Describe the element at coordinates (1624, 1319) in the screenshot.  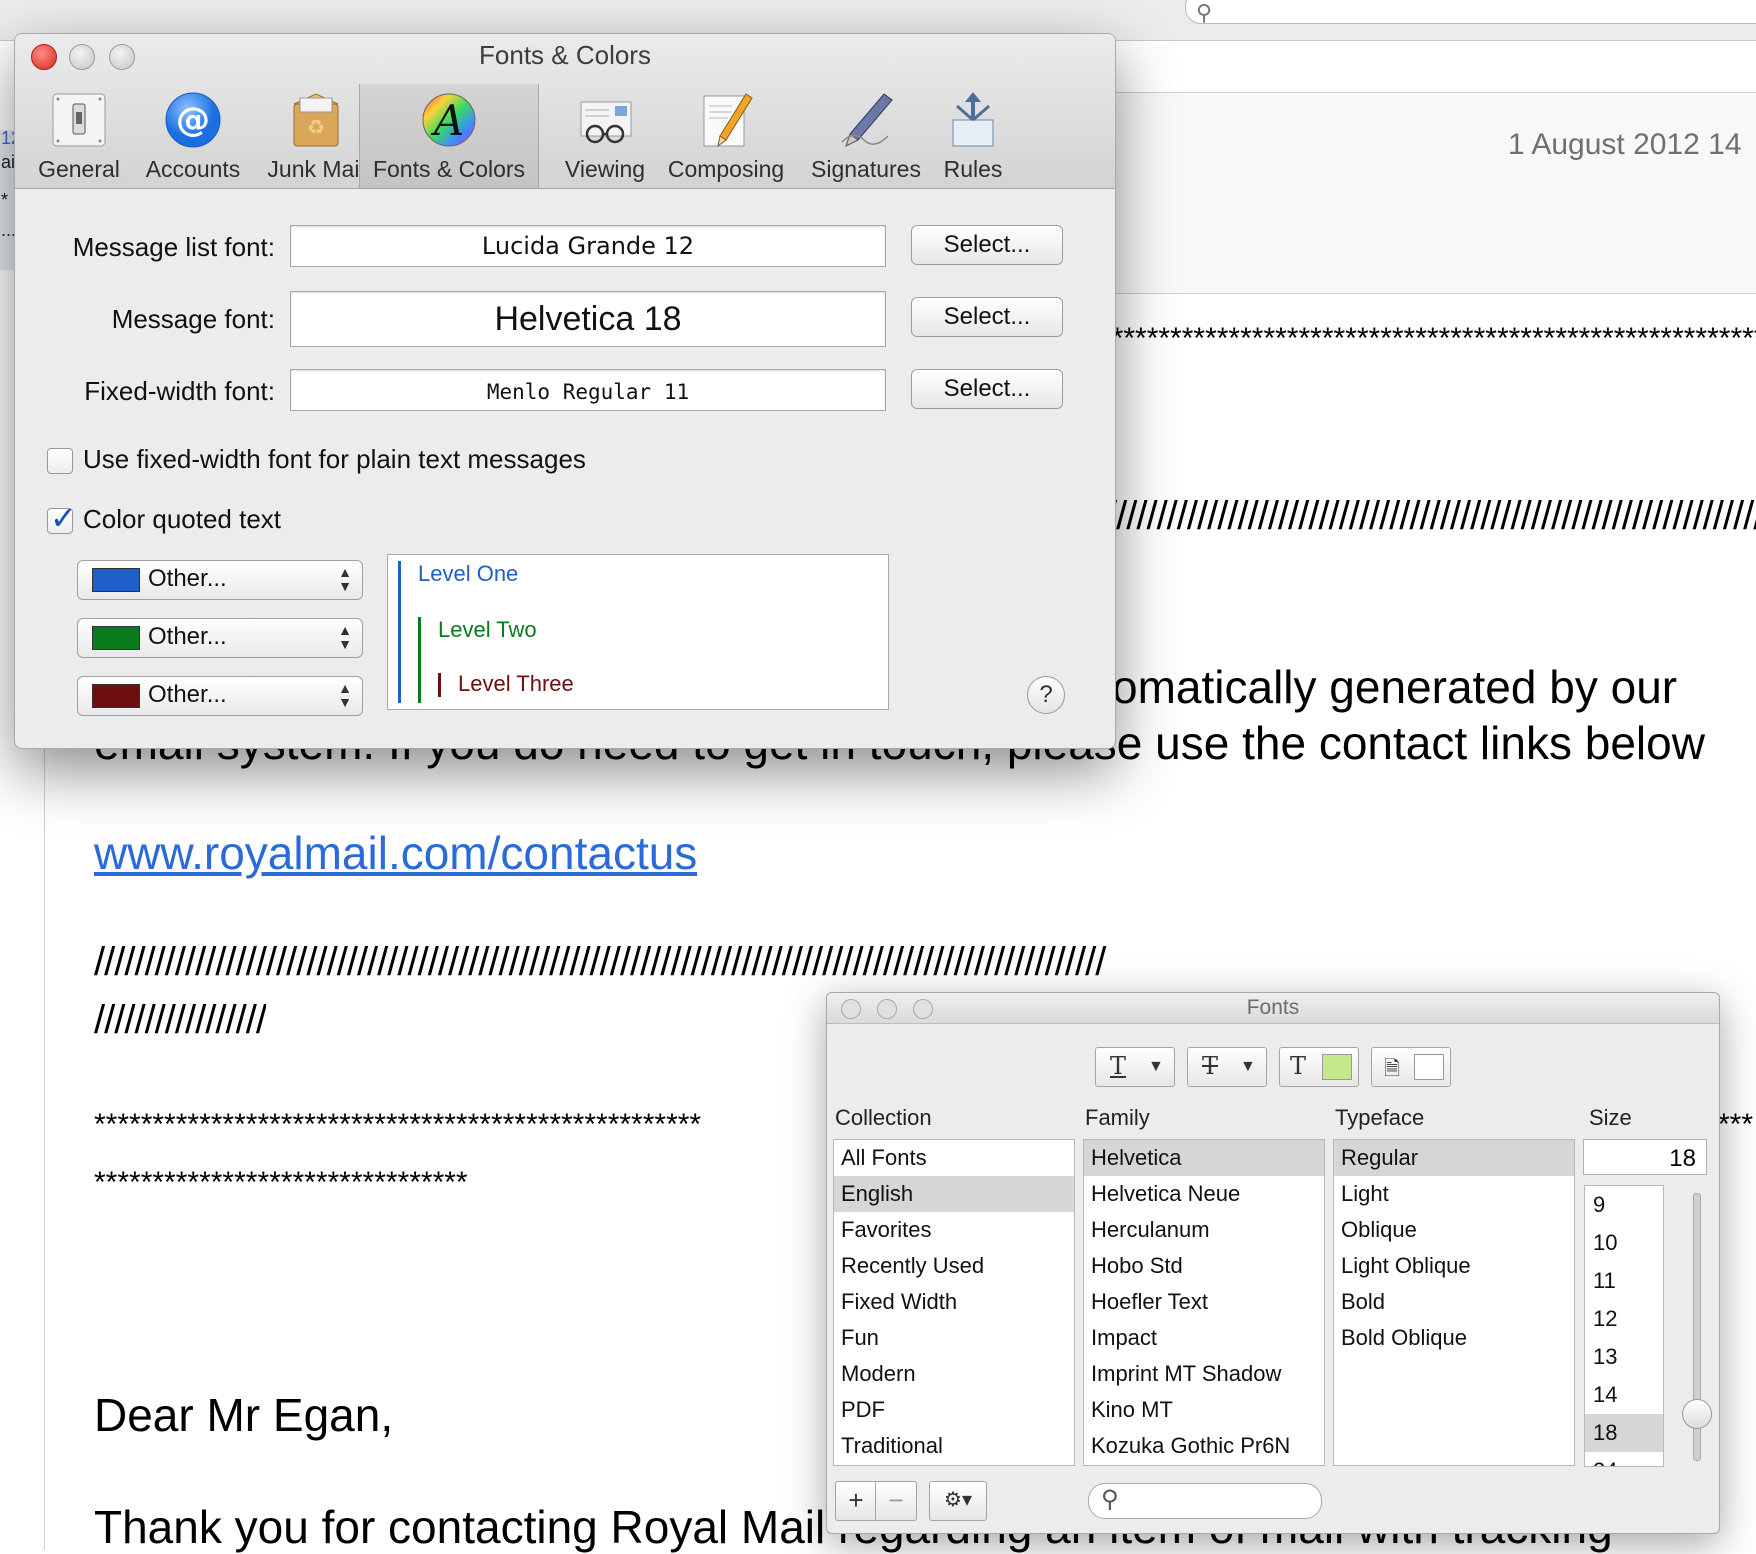
I see `list-item: 12` at that location.